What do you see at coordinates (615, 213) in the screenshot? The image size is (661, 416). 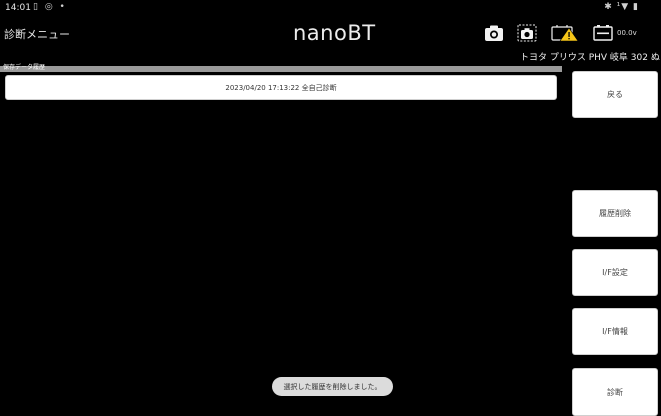 I see `delete-history-button: 履歴削除` at bounding box center [615, 213].